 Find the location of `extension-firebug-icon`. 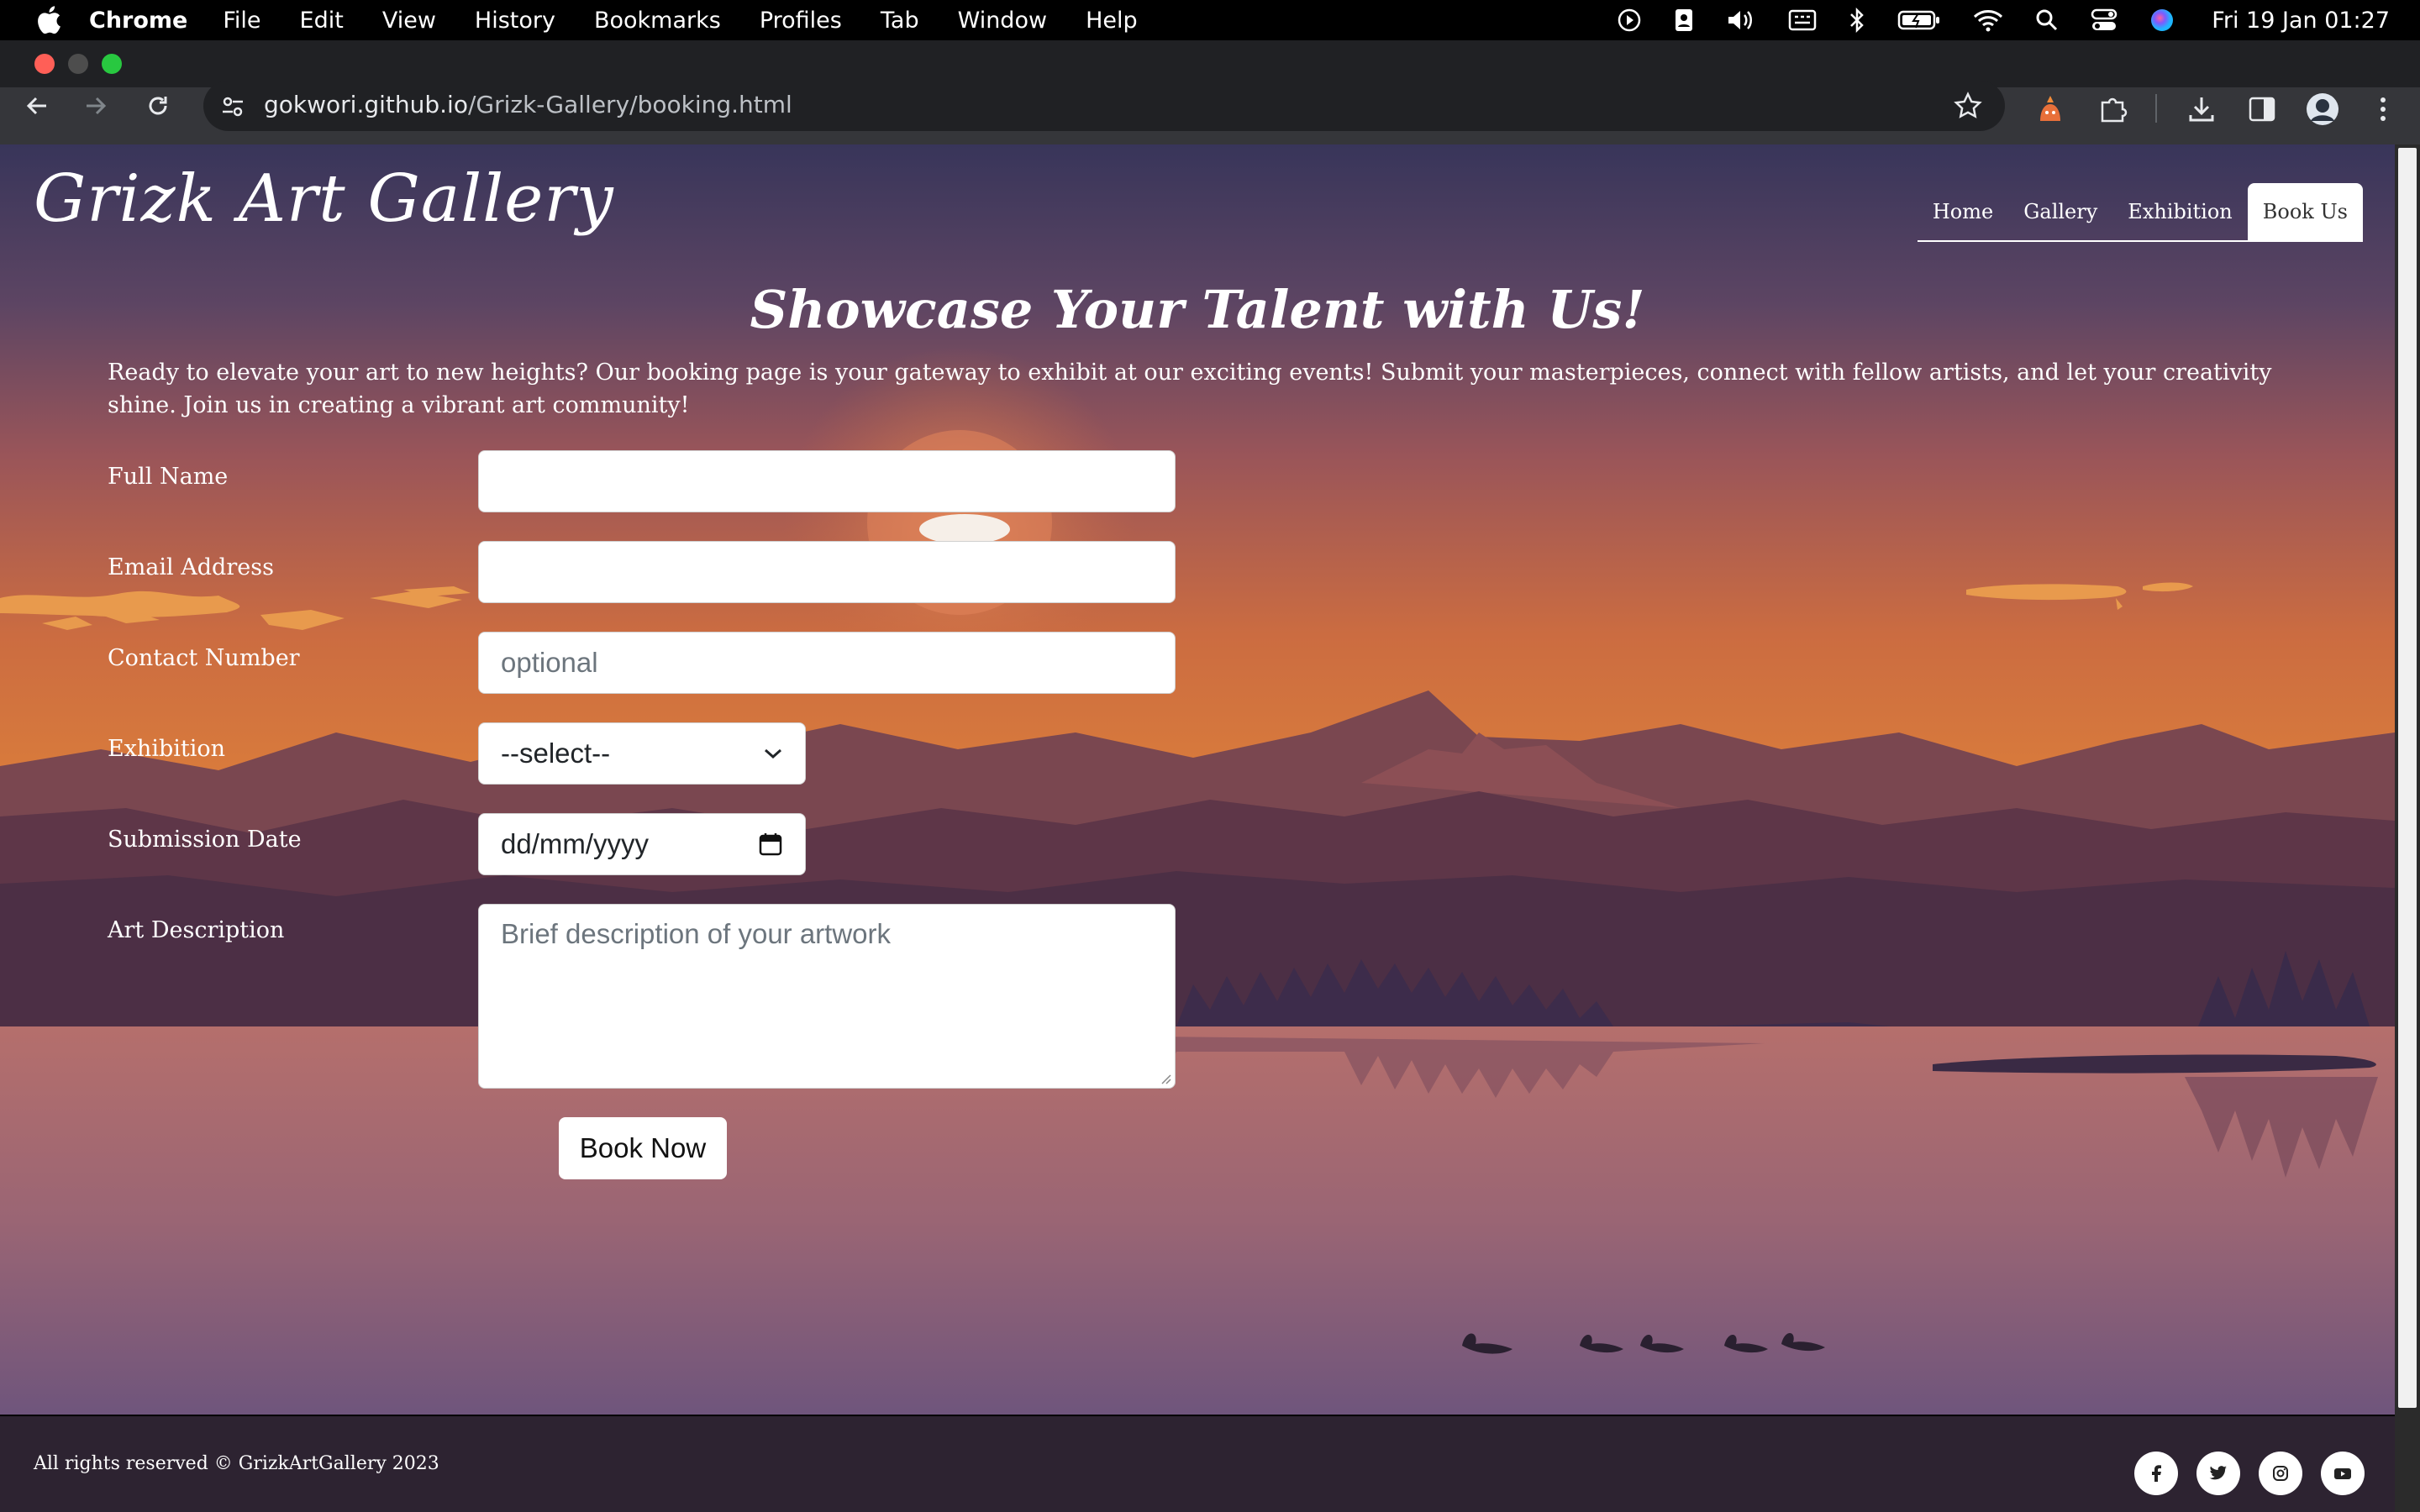

extension-firebug-icon is located at coordinates (2050, 109).